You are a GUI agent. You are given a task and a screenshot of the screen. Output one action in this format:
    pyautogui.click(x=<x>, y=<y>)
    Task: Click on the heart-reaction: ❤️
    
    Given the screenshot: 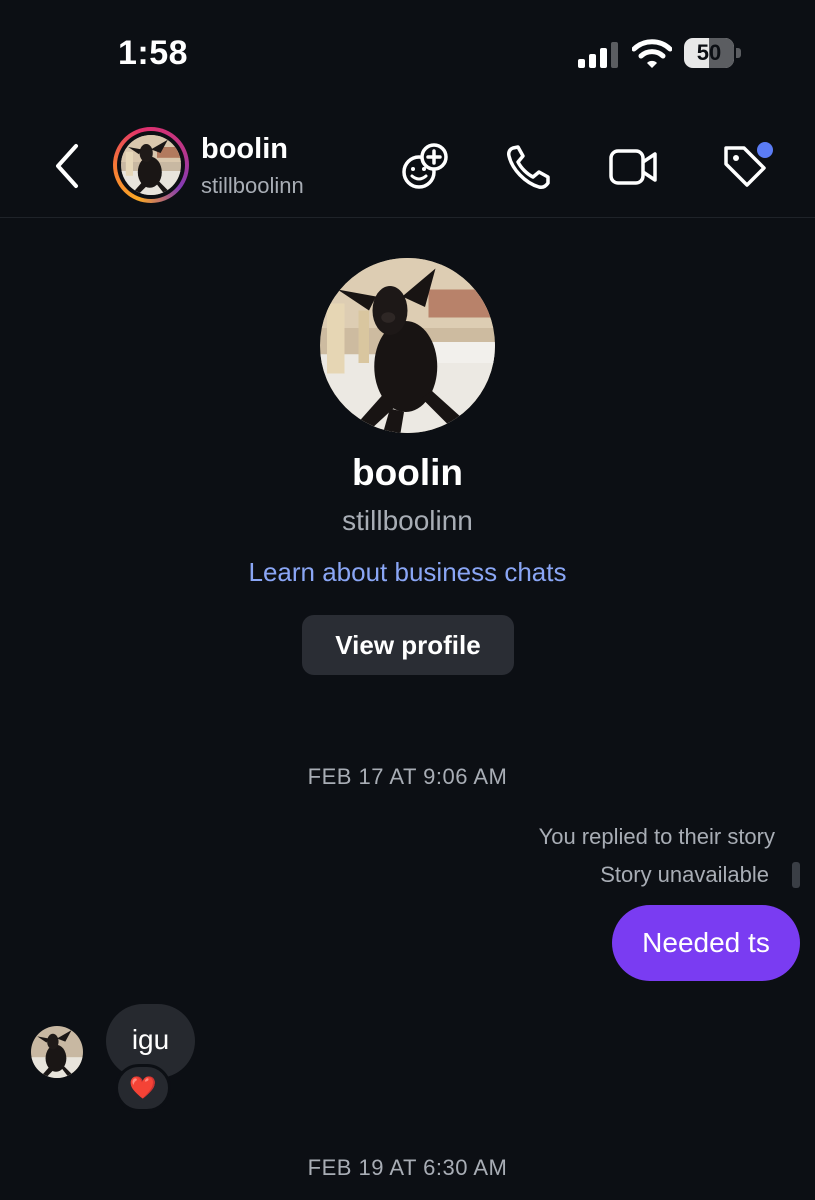 What is the action you would take?
    pyautogui.click(x=143, y=1088)
    